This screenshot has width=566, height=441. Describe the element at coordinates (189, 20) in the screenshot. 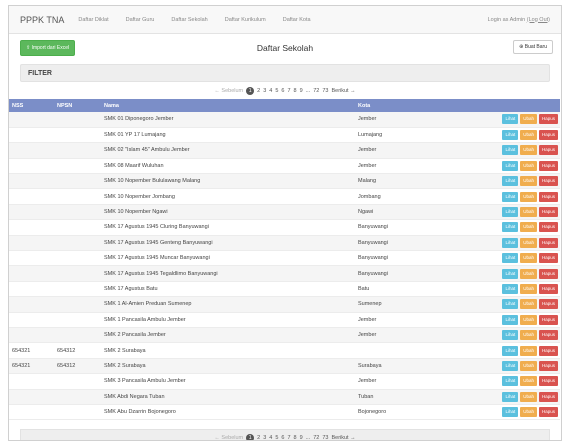

I see `nav-link-sekolah: Daftar Sekolah` at that location.